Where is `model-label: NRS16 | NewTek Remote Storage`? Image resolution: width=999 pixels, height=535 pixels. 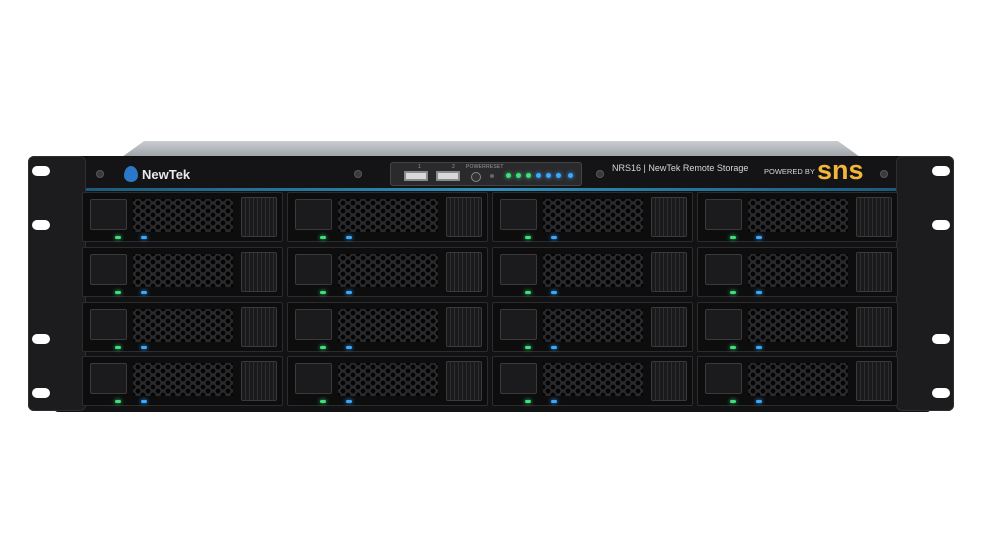
model-label: NRS16 | NewTek Remote Storage is located at coordinates (680, 168).